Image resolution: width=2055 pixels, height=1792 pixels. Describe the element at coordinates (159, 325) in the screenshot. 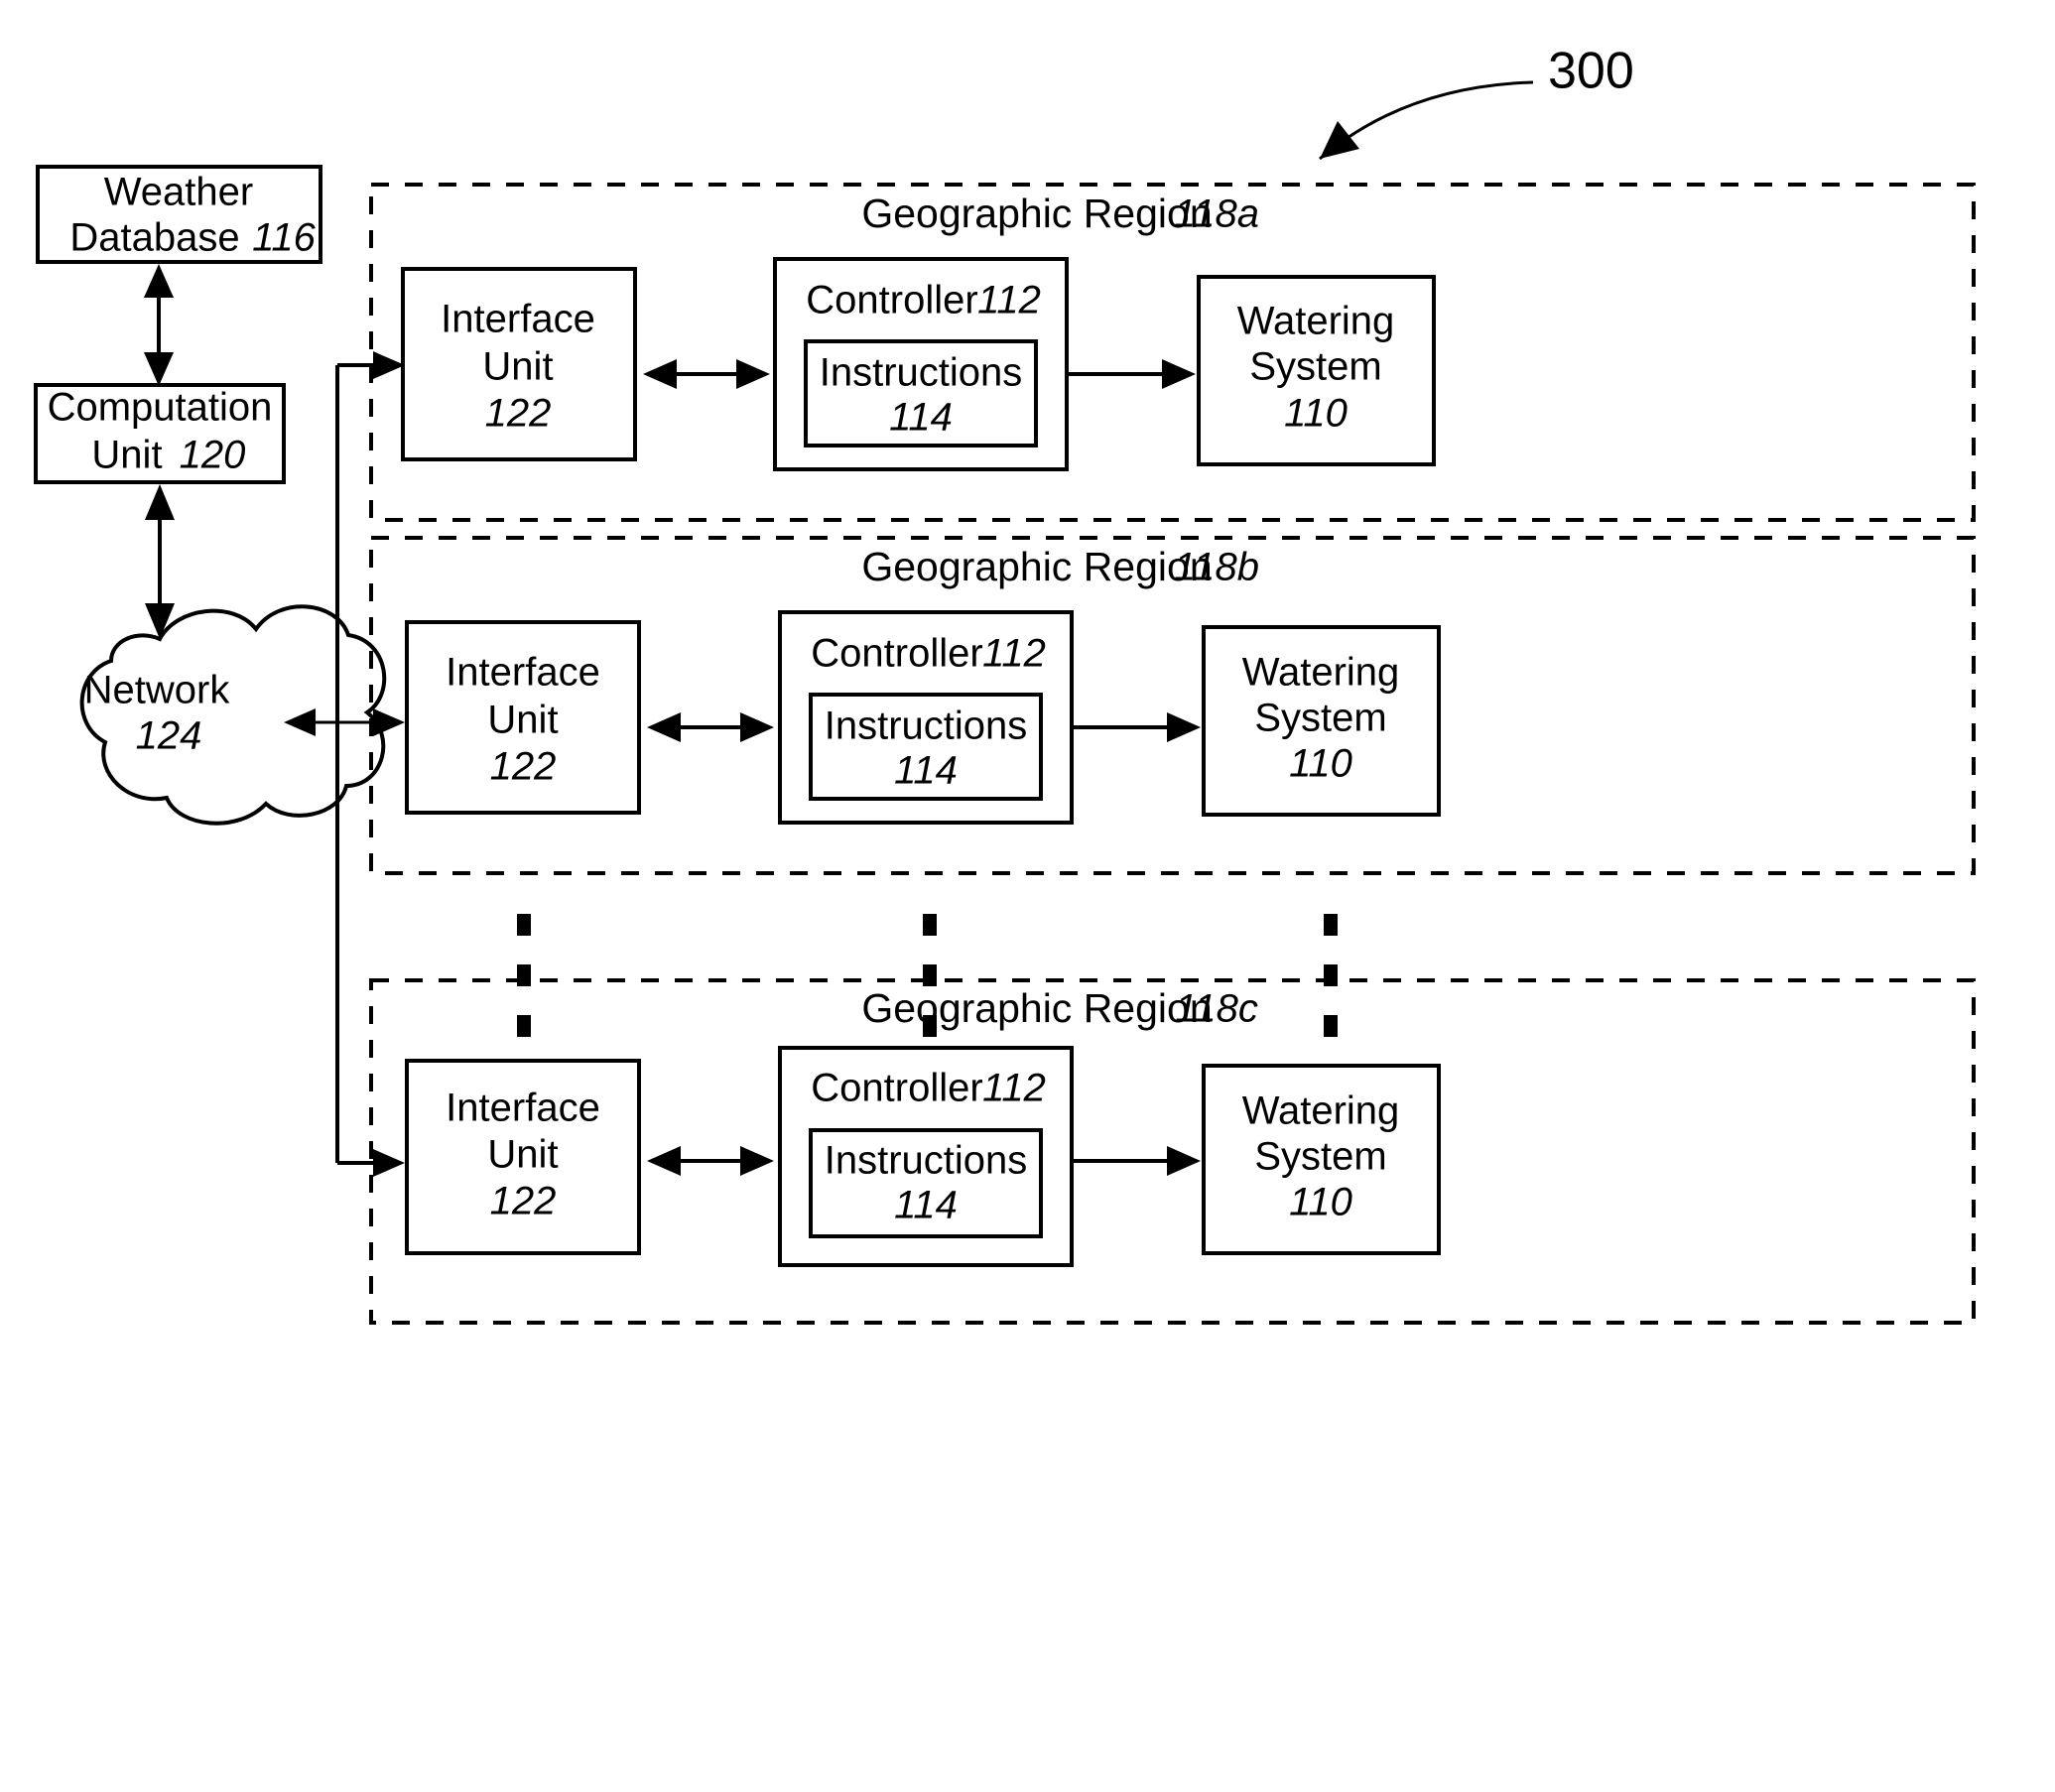

I see `arrow-weatherdb-computation` at that location.